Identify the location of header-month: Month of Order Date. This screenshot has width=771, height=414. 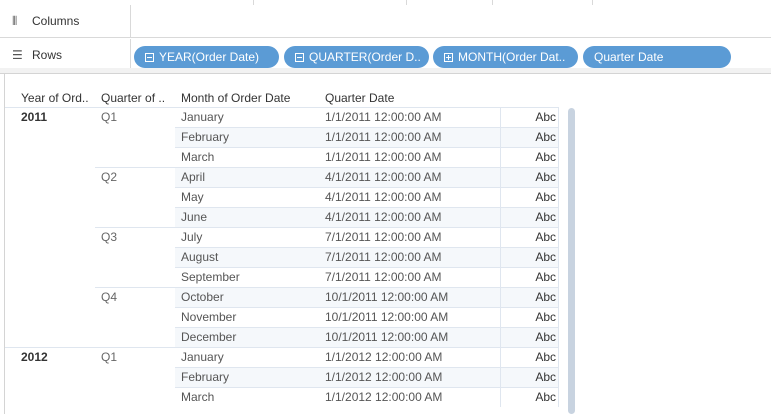
(235, 99).